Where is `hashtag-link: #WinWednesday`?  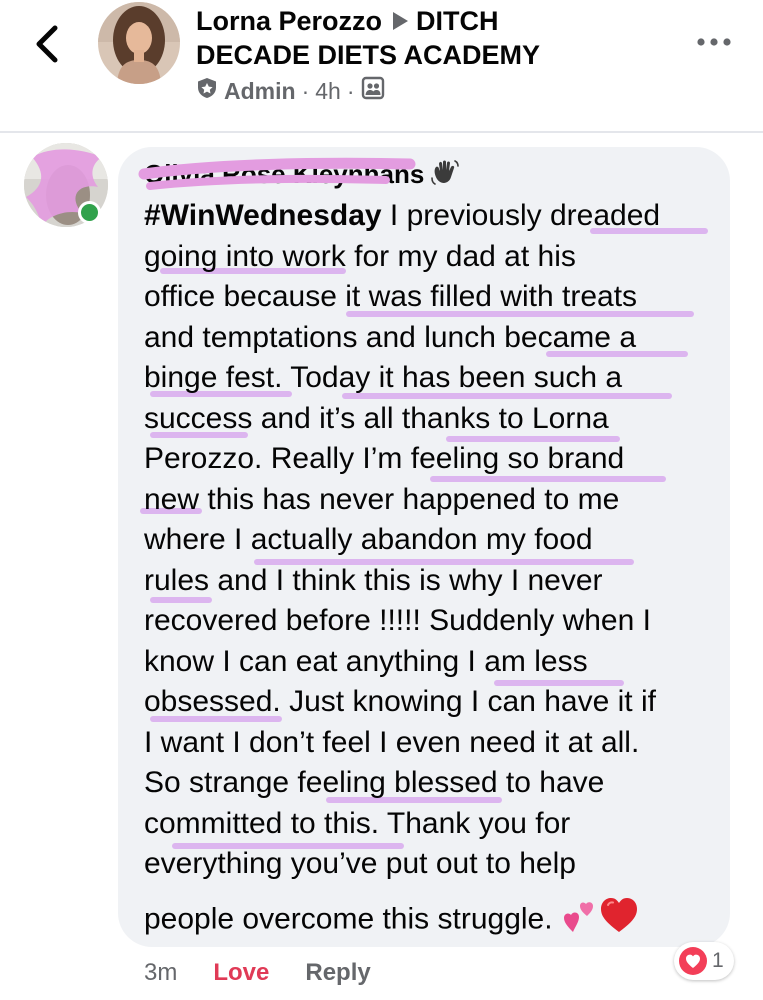 hashtag-link: #WinWednesday is located at coordinates (263, 215).